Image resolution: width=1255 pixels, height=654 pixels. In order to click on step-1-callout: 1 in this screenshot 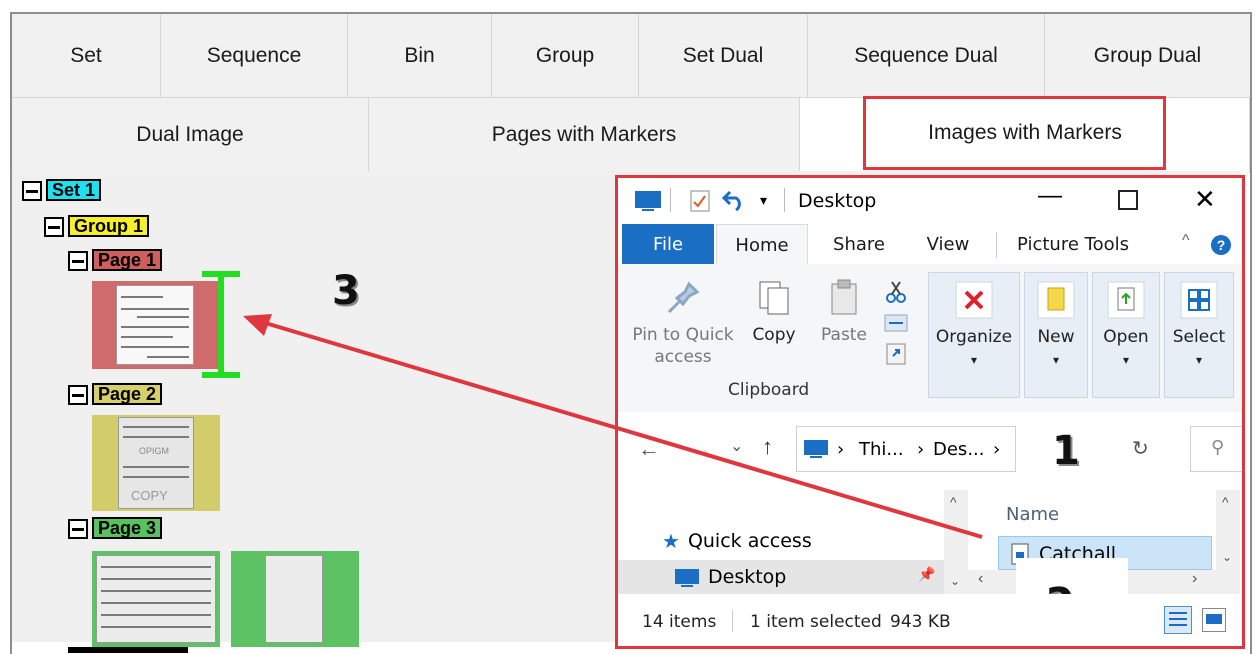, I will do `click(1072, 451)`.